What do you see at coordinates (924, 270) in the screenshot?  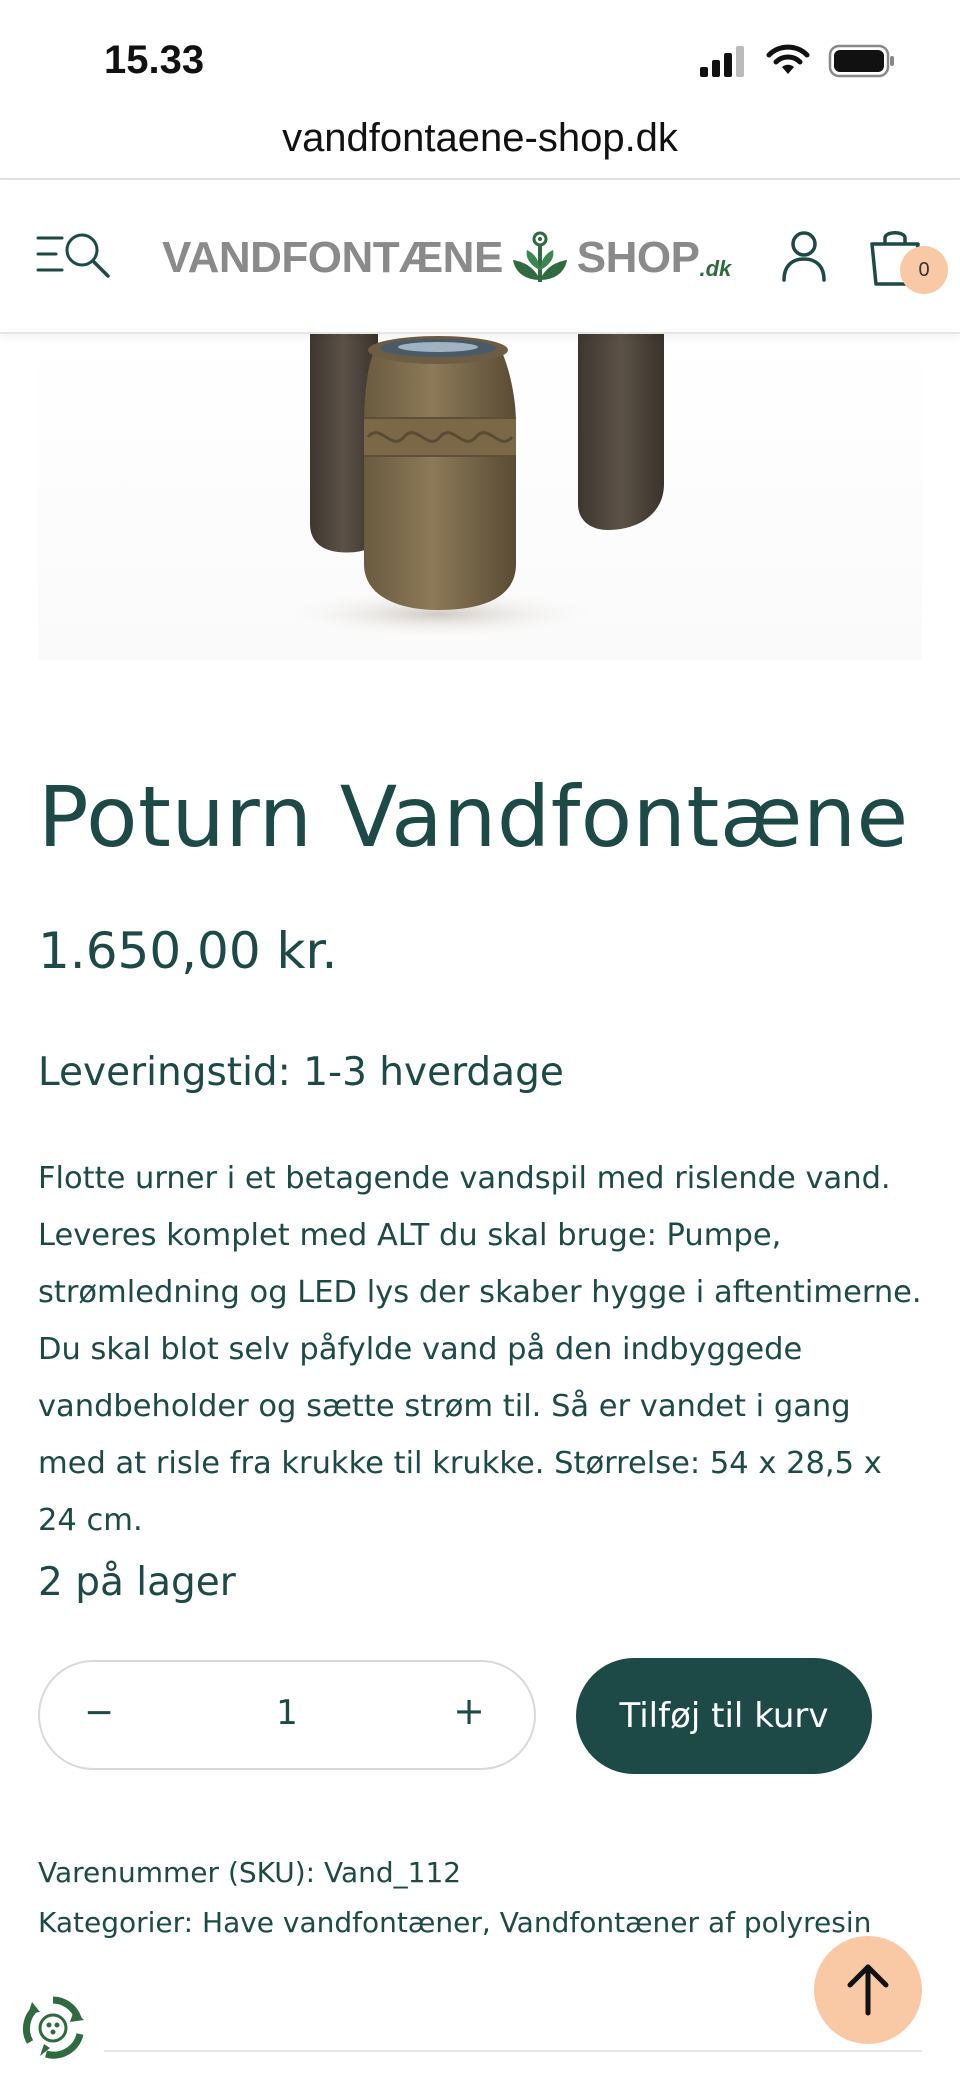 I see `cart-count-badge: 0` at bounding box center [924, 270].